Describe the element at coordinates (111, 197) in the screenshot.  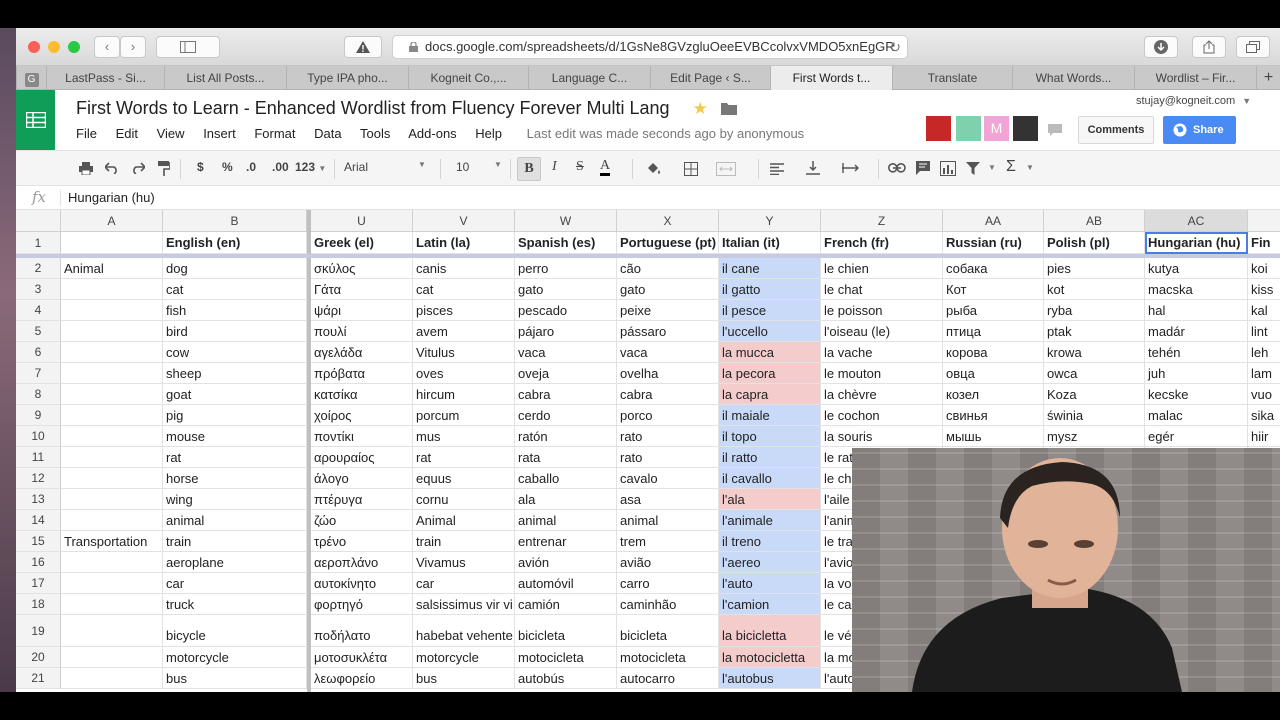
I see `formula-input: Hungarian (hu)` at that location.